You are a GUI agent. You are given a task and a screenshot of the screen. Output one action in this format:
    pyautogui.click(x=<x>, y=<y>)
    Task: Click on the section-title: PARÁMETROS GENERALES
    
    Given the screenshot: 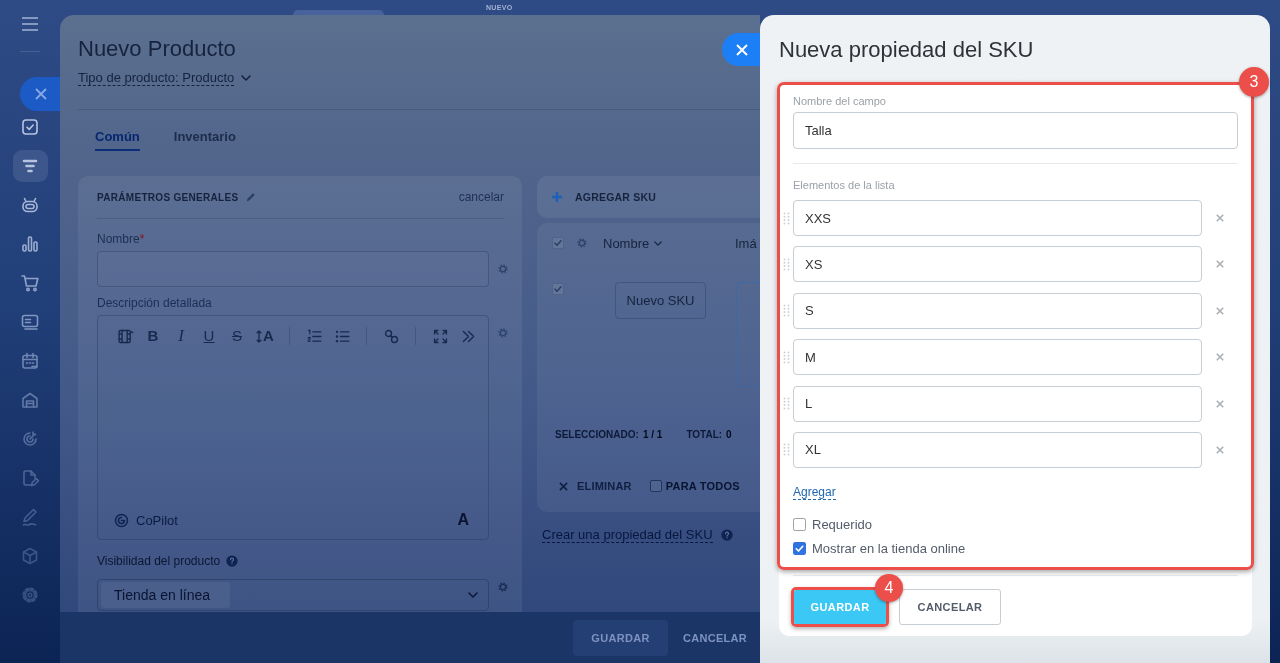 What is the action you would take?
    pyautogui.click(x=168, y=197)
    